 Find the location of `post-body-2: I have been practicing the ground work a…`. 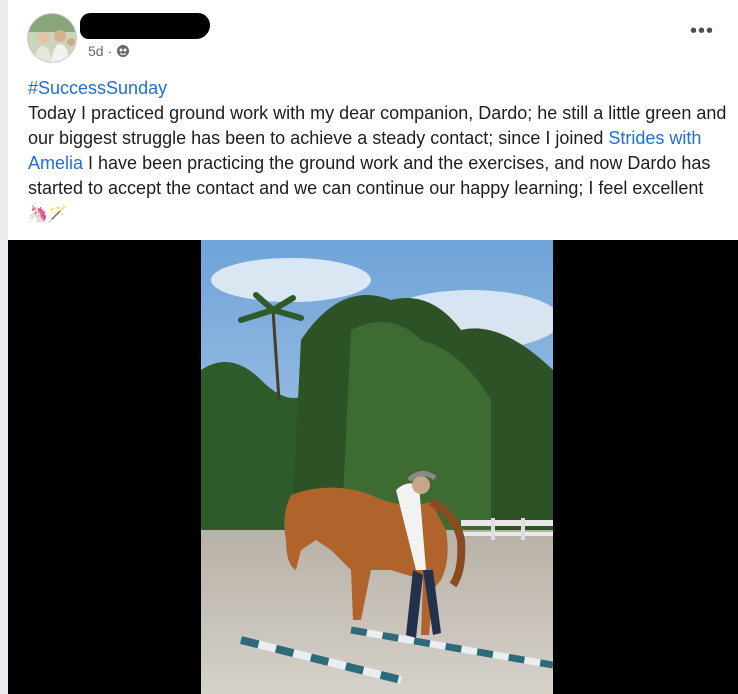

post-body-2: I have been practicing the ground work a… is located at coordinates (369, 175).